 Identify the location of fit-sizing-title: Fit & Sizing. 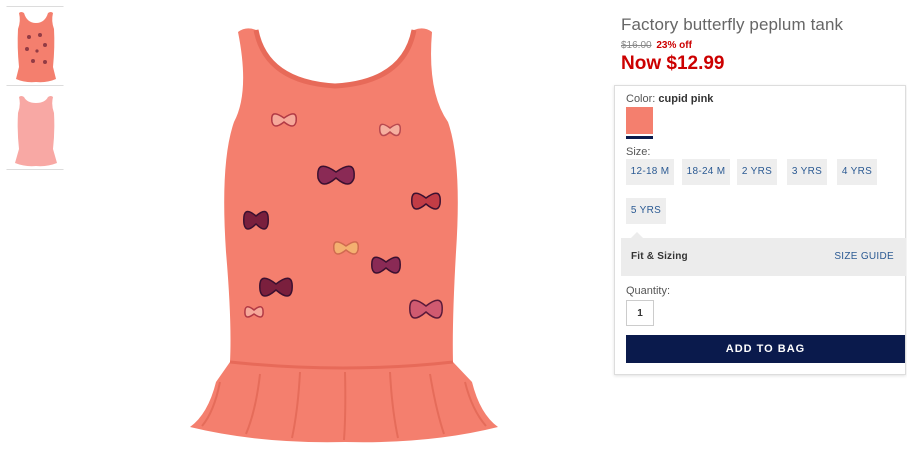
(659, 256).